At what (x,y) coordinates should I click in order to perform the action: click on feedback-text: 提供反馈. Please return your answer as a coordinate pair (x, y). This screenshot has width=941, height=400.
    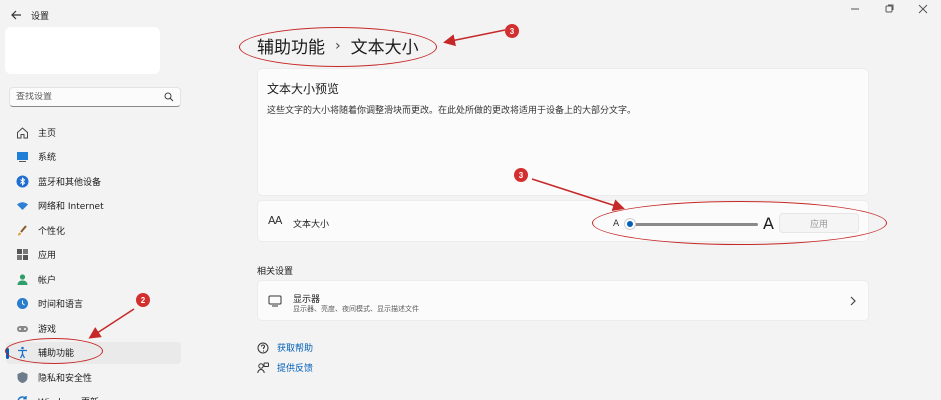
    Looking at the image, I should click on (295, 367).